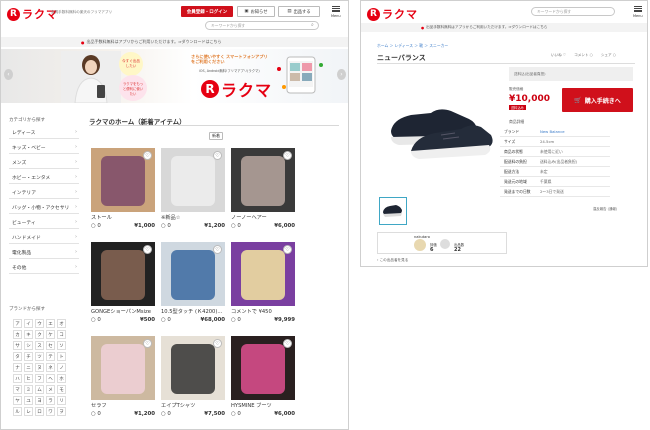  Describe the element at coordinates (207, 11) in the screenshot. I see `signup-login-button: 会員登録・ログイン` at that location.